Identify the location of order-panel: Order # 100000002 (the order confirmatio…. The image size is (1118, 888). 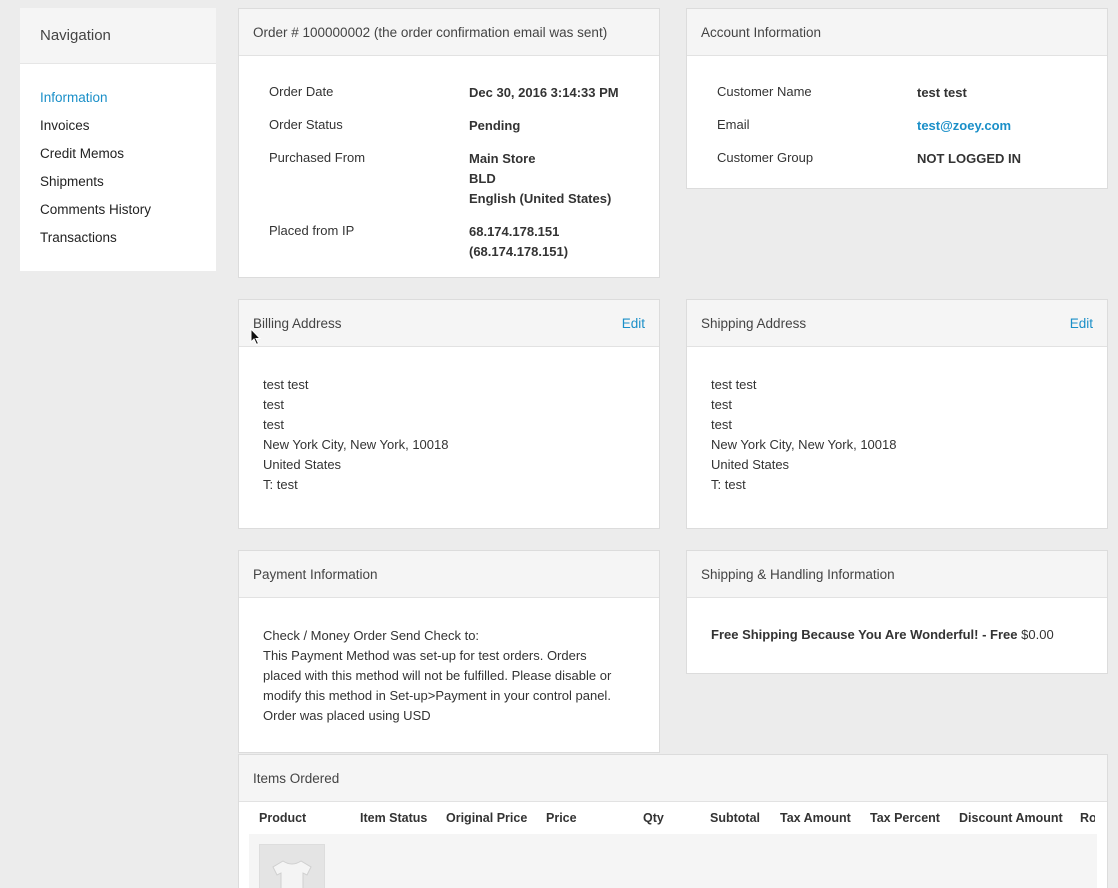
(449, 143).